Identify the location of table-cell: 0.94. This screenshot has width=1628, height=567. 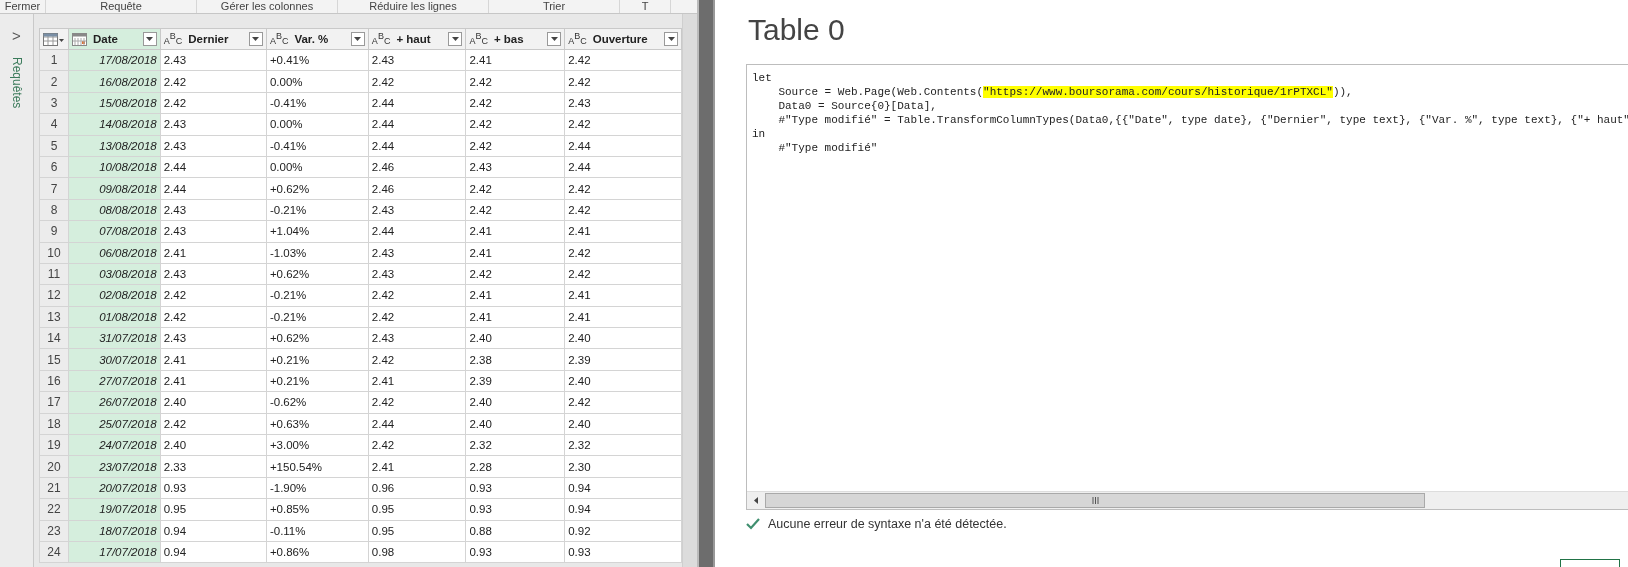
(213, 531).